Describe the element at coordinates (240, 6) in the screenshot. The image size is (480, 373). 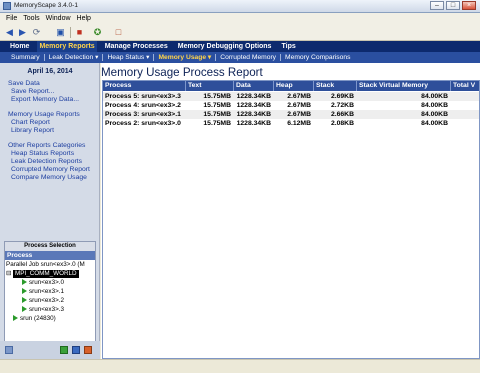
I see `title-bar: MemoryScape 3.4.0-1 – □ ×` at that location.